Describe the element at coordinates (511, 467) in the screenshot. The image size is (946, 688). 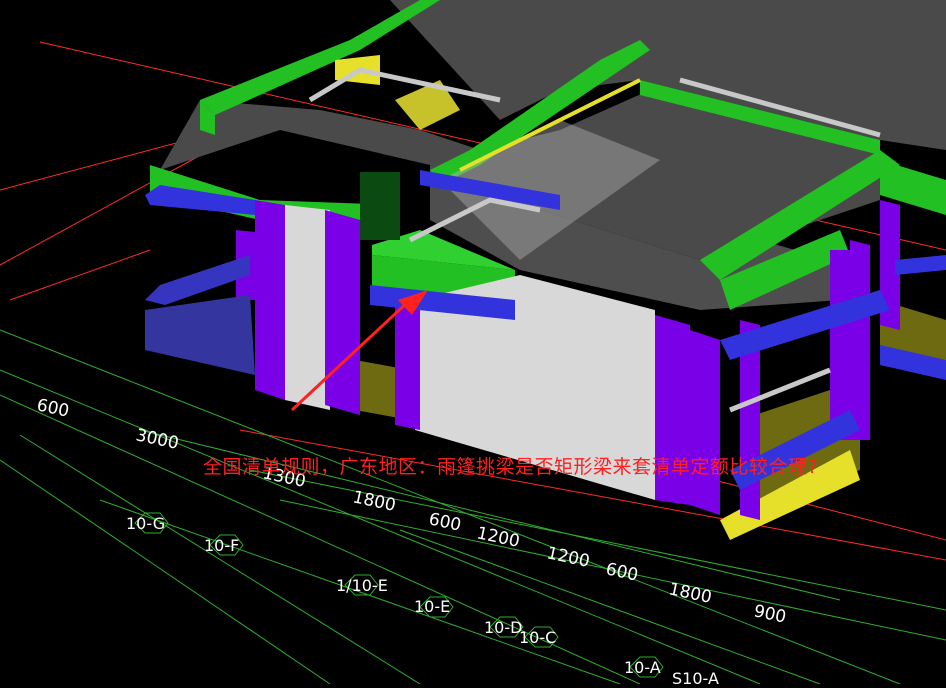
I see `annotation-question-text: 全国清单规则，广东地区：雨篷挑梁是否矩形梁来套清单定额比较合理?` at that location.